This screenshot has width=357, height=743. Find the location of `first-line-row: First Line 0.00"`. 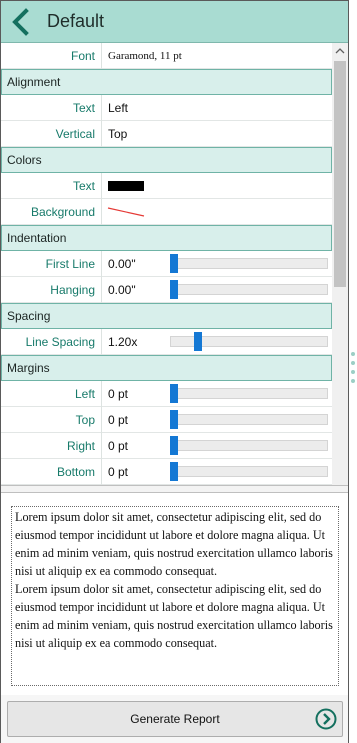

first-line-row: First Line 0.00" is located at coordinates (166, 264).